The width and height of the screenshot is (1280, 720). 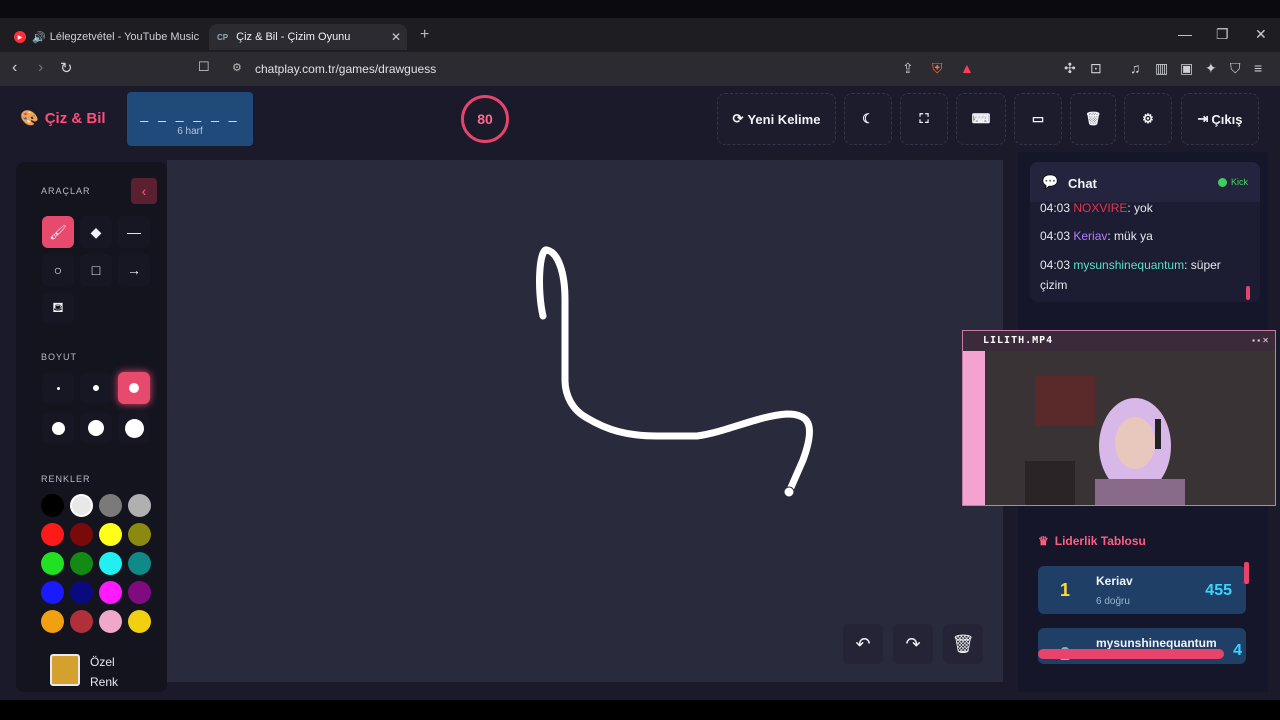 What do you see at coordinates (1211, 68) in the screenshot?
I see `leo-icon: ✦` at bounding box center [1211, 68].